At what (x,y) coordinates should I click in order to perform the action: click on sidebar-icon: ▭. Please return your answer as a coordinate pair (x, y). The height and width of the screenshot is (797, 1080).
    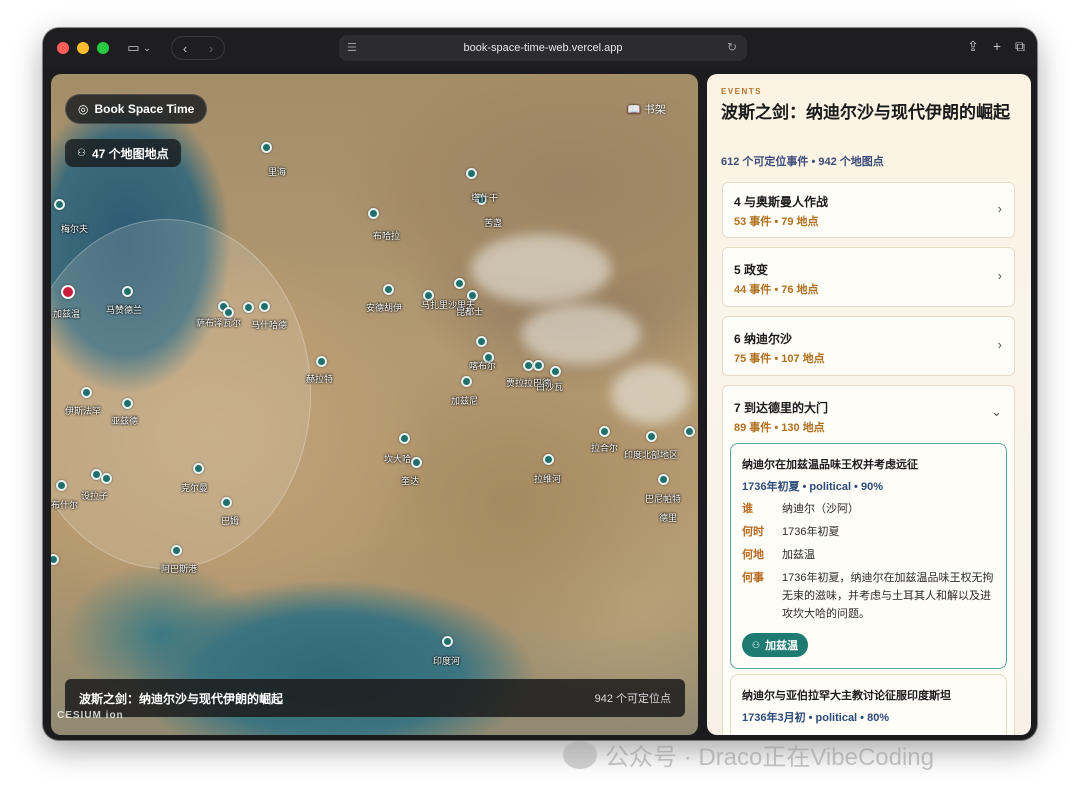
    Looking at the image, I should click on (133, 47).